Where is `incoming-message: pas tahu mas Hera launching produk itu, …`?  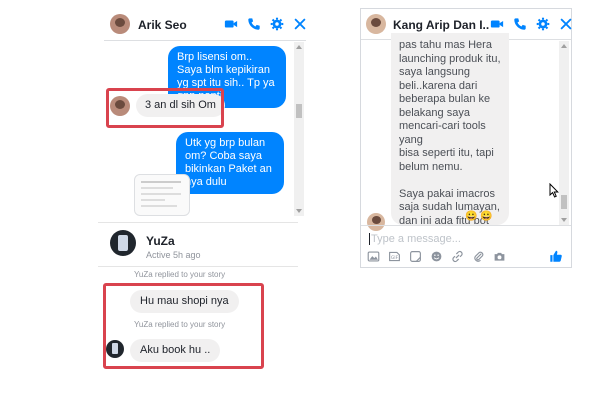
incoming-message: pas tahu mas Hera launching produk itu, … is located at coordinates (450, 129).